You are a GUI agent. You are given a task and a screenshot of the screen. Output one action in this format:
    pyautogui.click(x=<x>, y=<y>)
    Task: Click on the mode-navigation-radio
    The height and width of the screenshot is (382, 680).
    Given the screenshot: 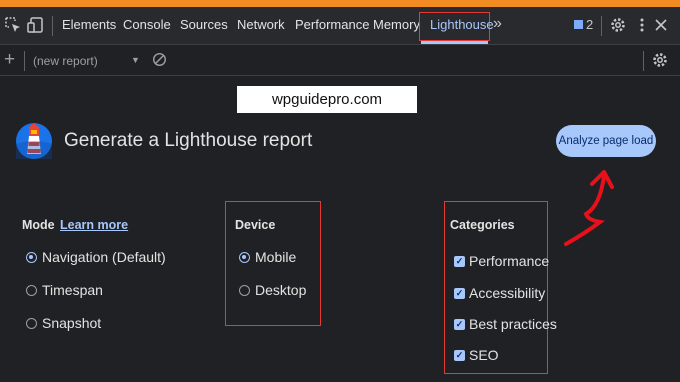 What is the action you would take?
    pyautogui.click(x=31, y=257)
    